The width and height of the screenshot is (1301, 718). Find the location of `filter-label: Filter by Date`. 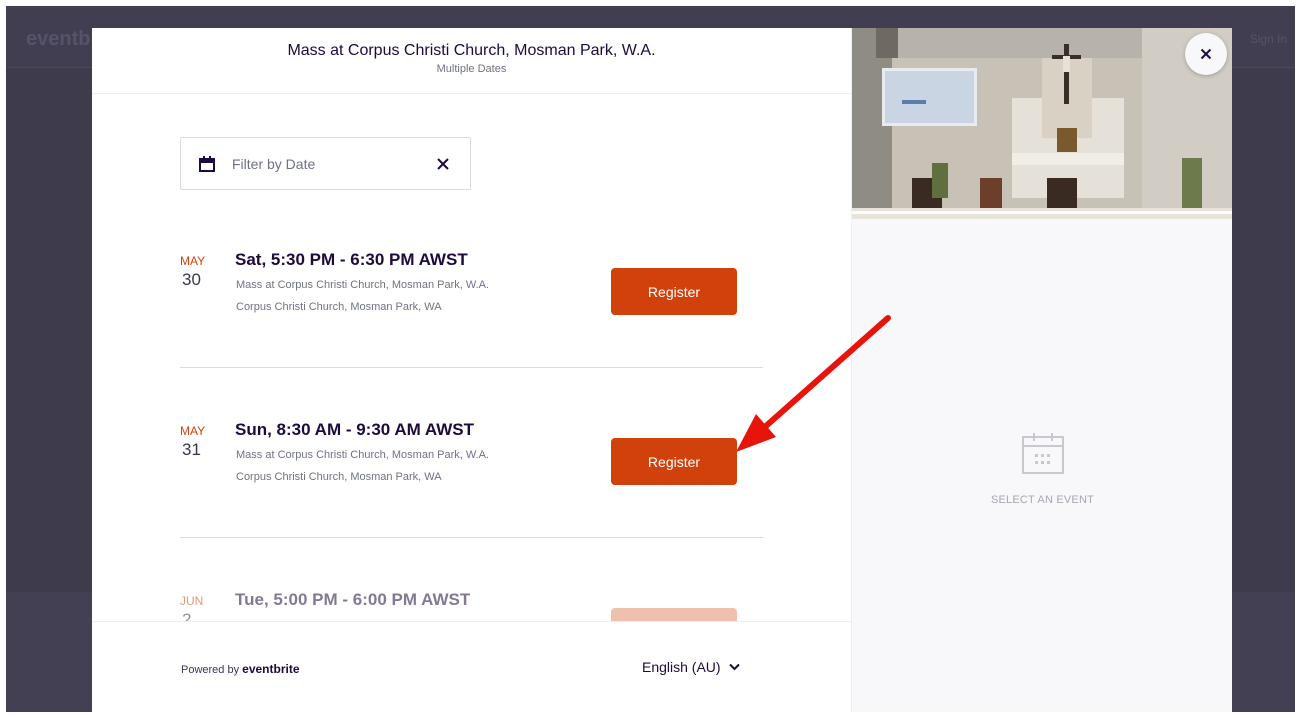

filter-label: Filter by Date is located at coordinates (274, 163).